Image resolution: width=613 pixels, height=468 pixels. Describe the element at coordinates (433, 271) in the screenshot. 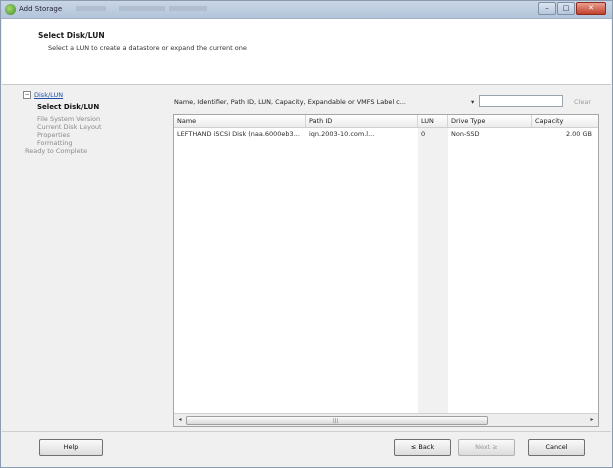

I see `lun-column-shade` at that location.